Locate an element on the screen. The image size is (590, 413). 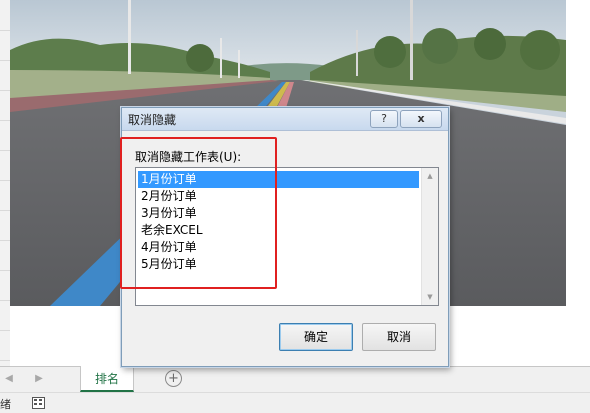
close-button: x is located at coordinates (421, 119).